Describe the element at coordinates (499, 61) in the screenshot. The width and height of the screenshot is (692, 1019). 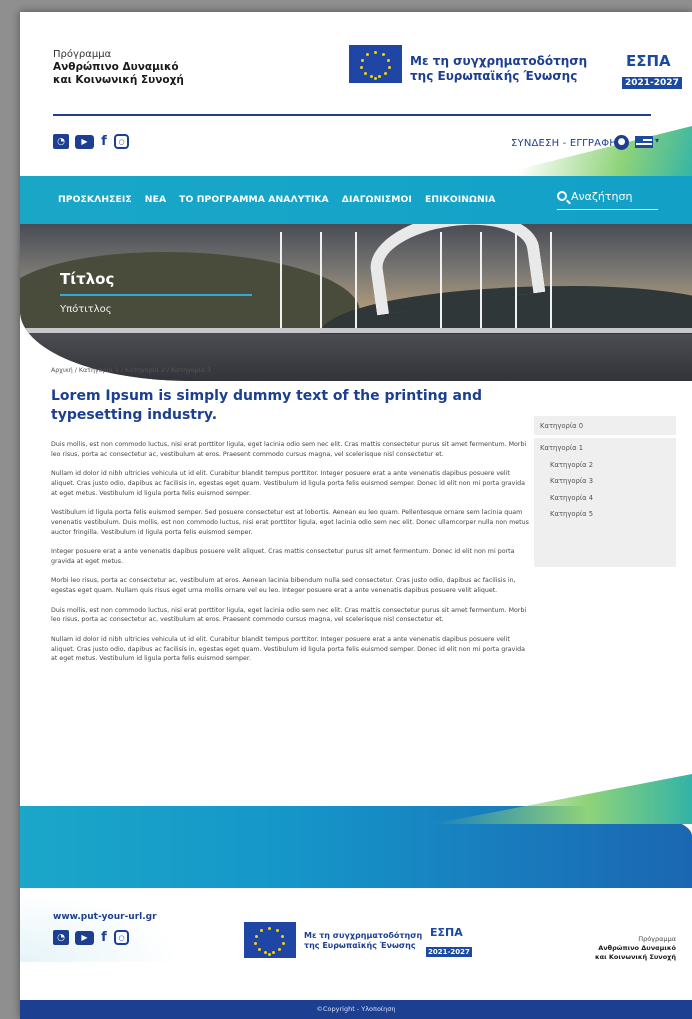
I see `cofund-line1: Με τη συγχρηματοδότηση` at that location.